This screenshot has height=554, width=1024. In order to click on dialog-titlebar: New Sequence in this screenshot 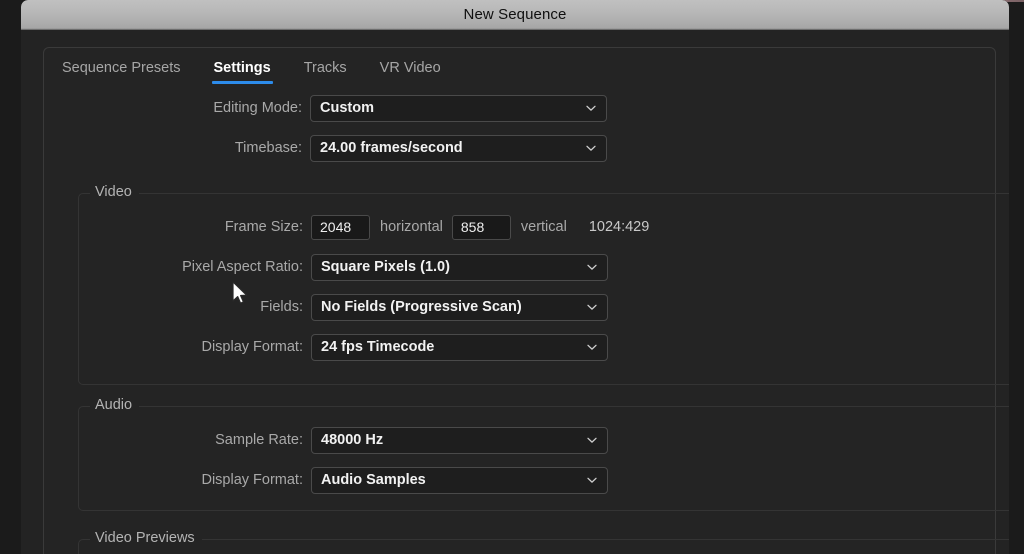, I will do `click(515, 15)`.